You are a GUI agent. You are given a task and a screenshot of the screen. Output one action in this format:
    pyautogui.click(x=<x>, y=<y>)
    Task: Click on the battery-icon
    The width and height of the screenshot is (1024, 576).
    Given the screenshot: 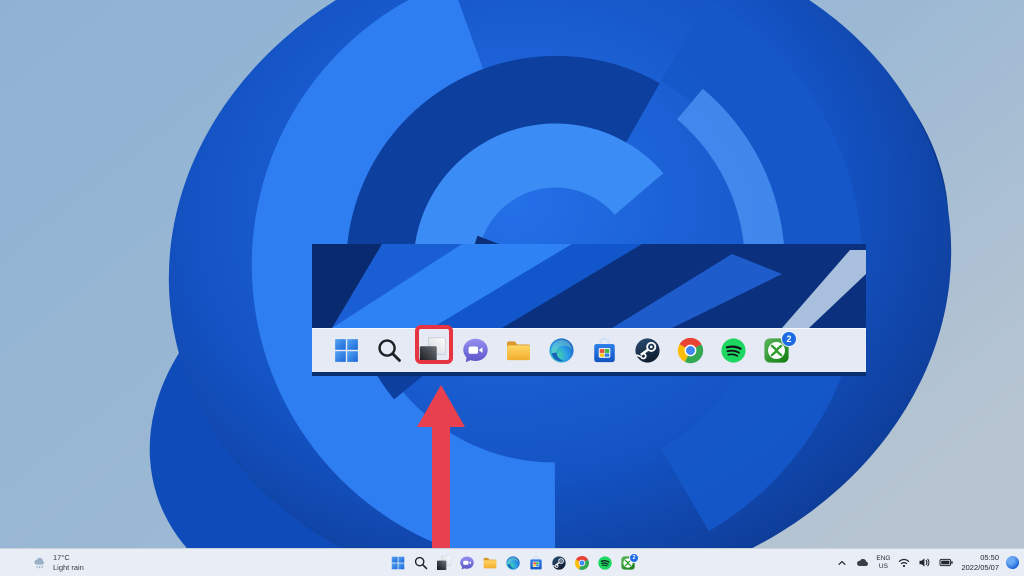 What is the action you would take?
    pyautogui.click(x=946, y=562)
    